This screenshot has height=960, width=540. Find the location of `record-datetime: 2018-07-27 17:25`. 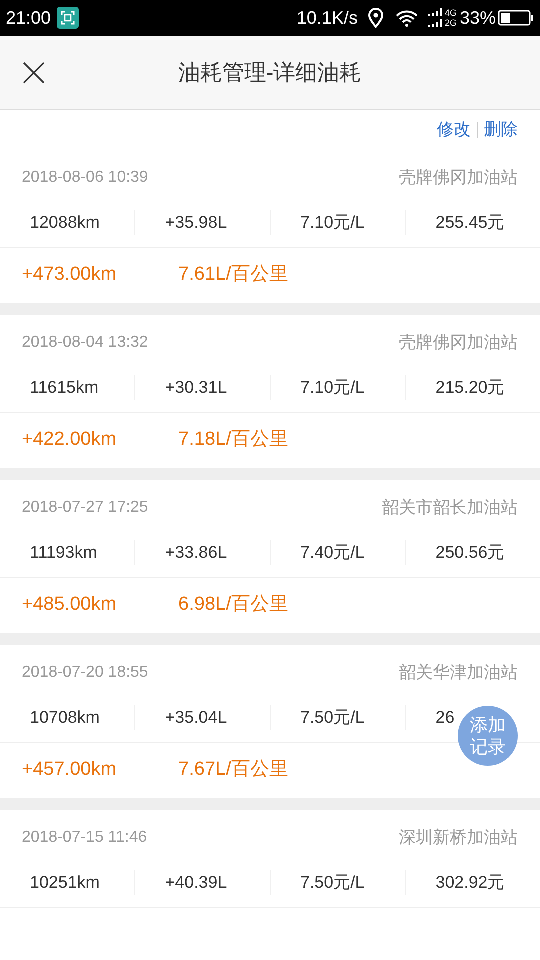

record-datetime: 2018-07-27 17:25 is located at coordinates (85, 508).